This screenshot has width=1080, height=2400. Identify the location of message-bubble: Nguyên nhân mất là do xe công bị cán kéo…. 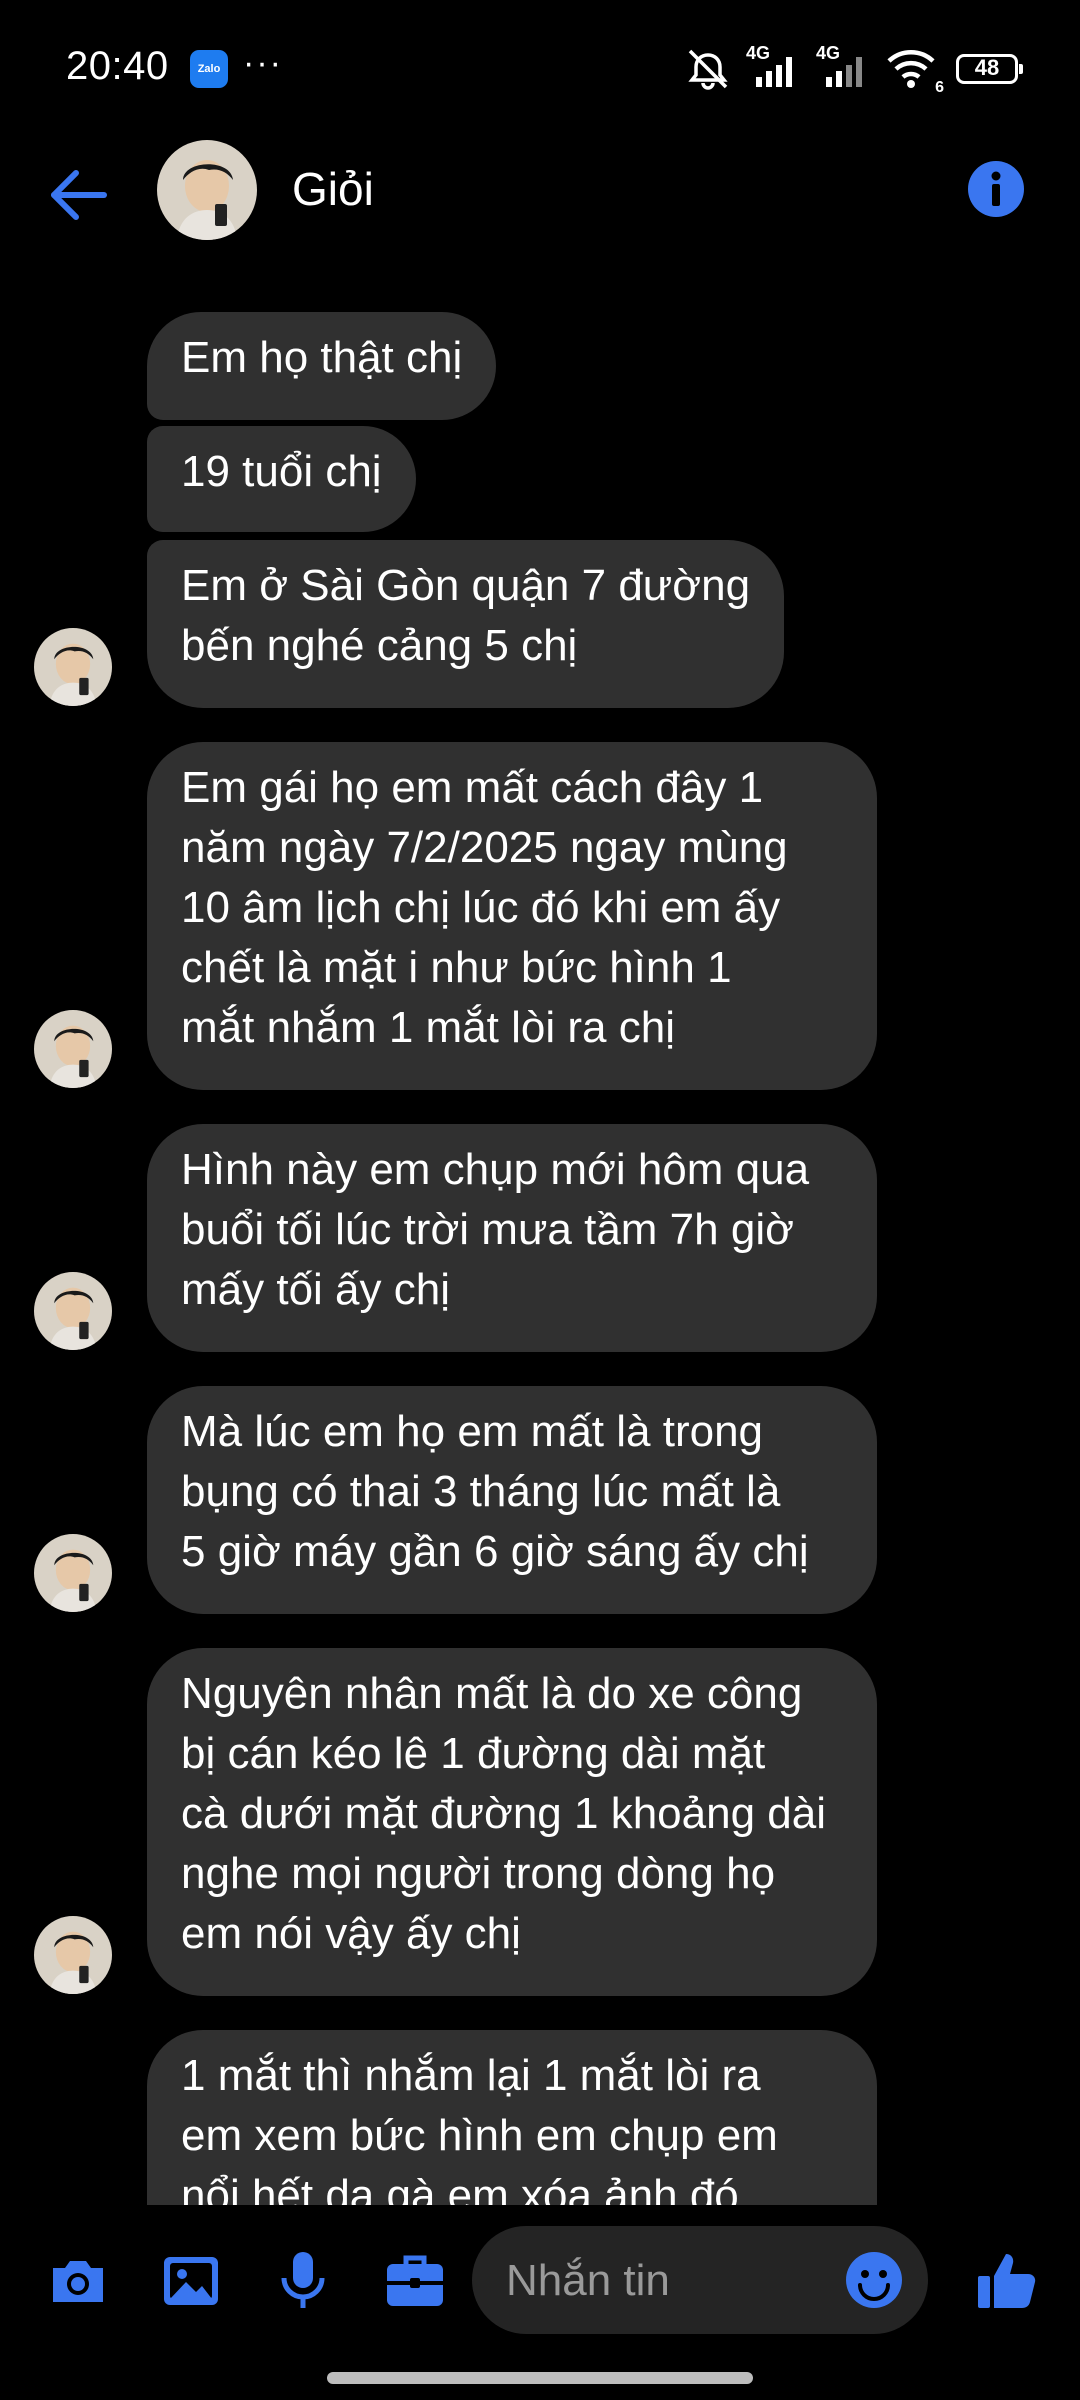
(512, 1822).